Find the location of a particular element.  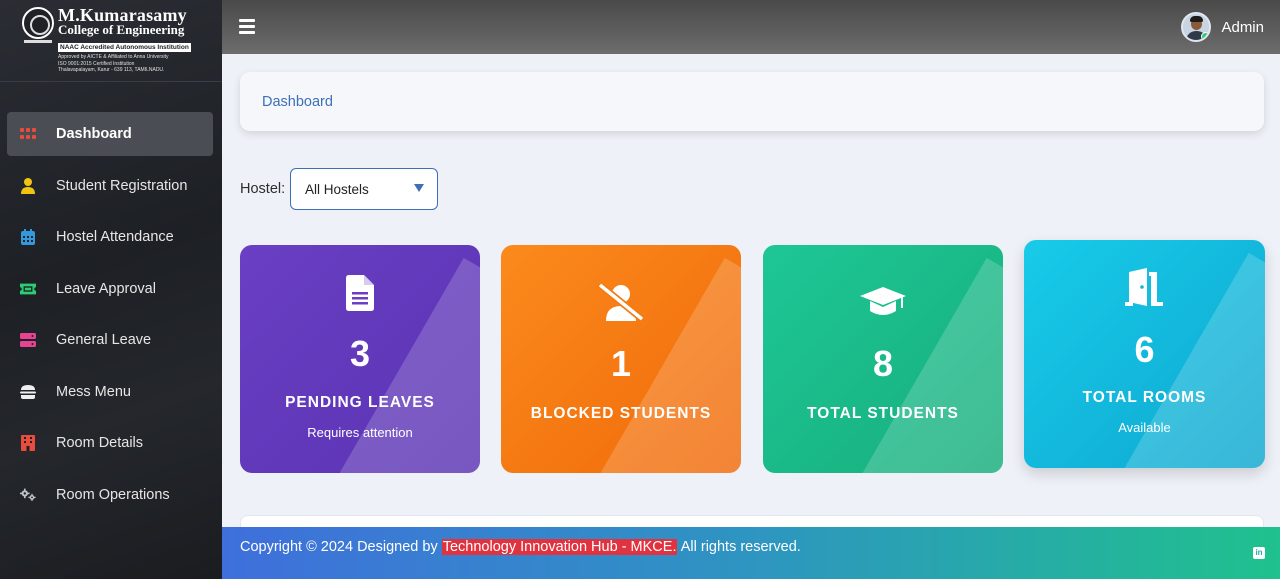

ticket-icon is located at coordinates (28, 289).